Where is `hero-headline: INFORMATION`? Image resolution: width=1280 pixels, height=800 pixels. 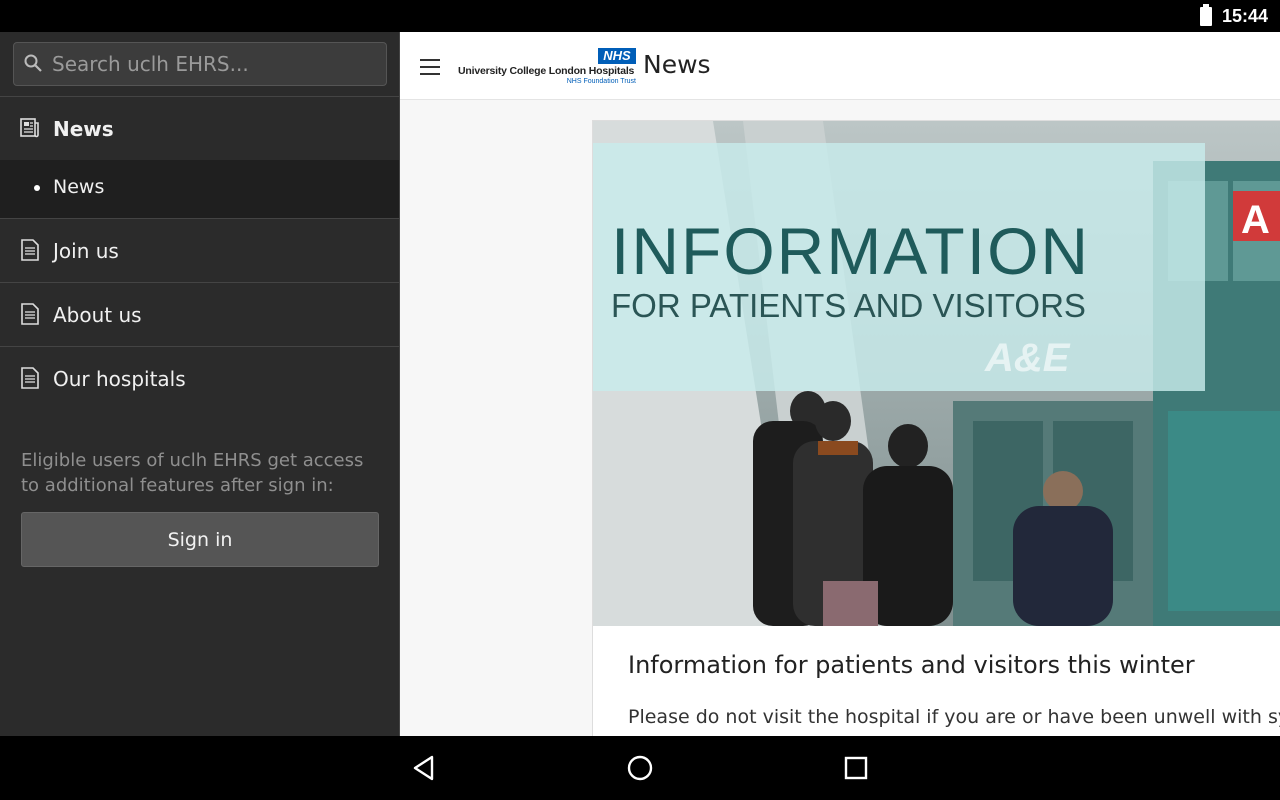
hero-headline: INFORMATION is located at coordinates (850, 251).